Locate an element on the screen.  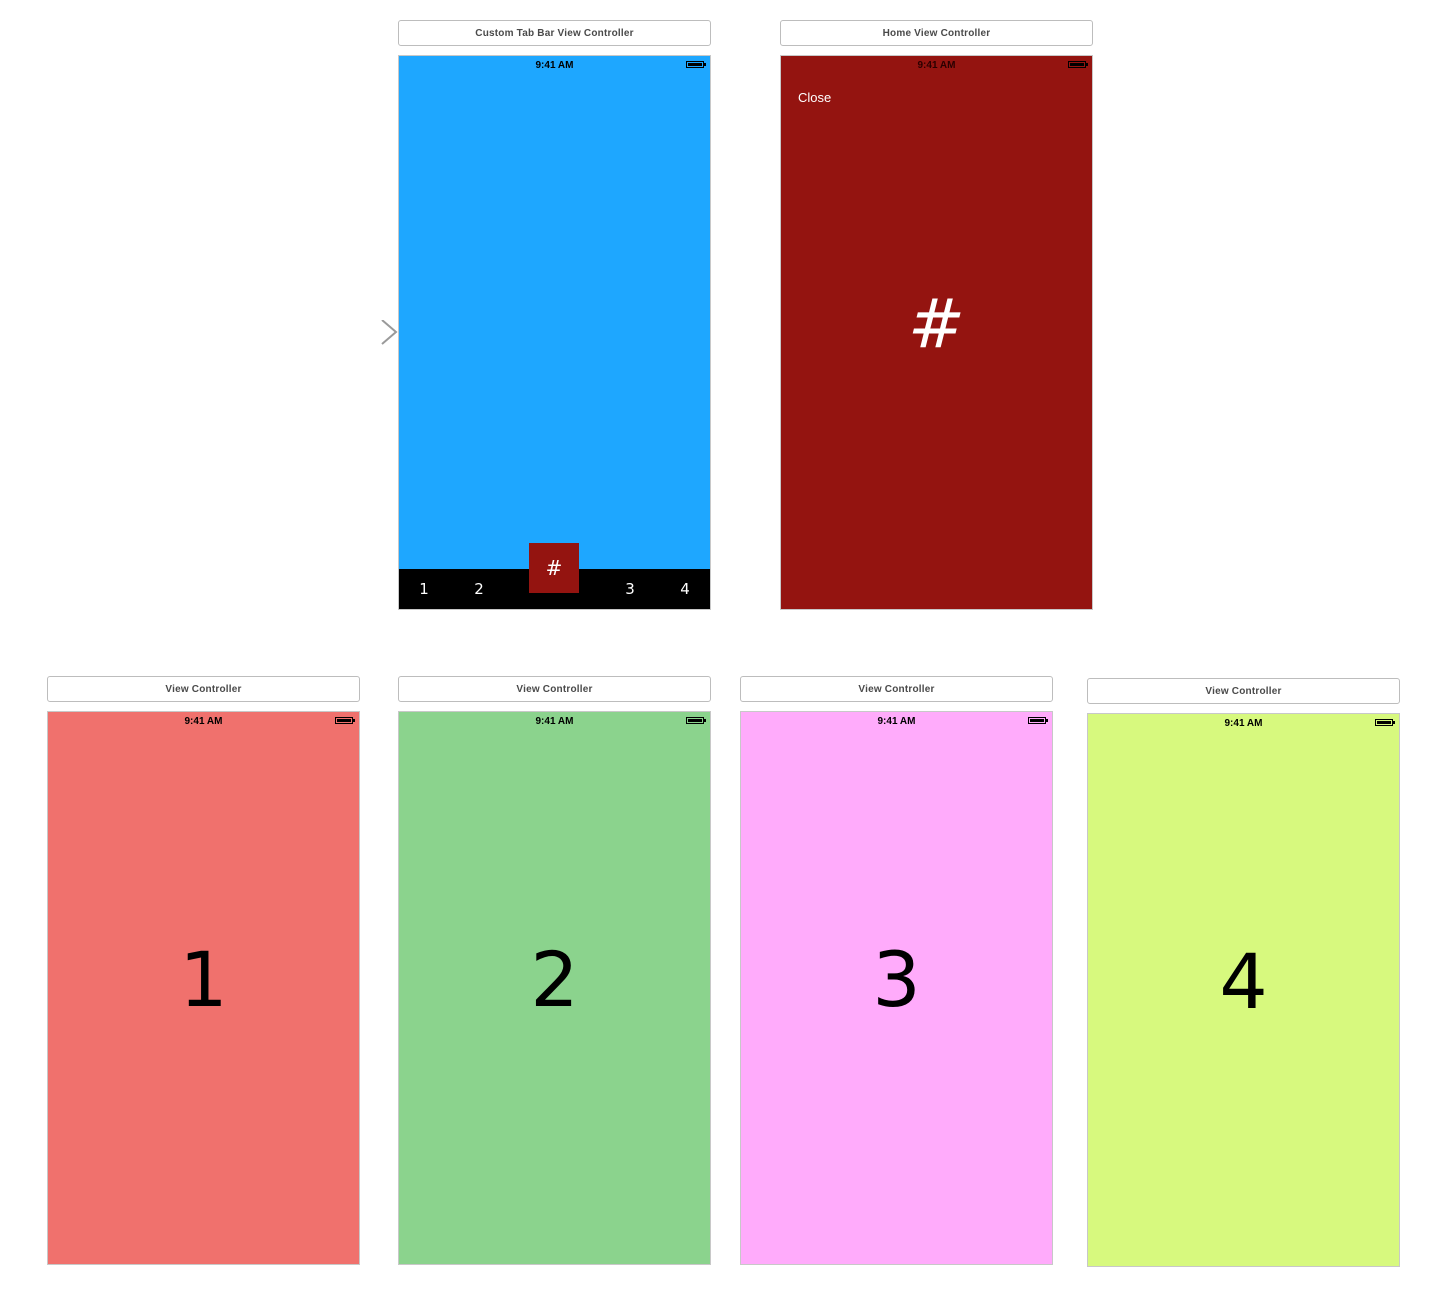
vc-4-screen: 9:41 AM 4 is located at coordinates (1243, 990).